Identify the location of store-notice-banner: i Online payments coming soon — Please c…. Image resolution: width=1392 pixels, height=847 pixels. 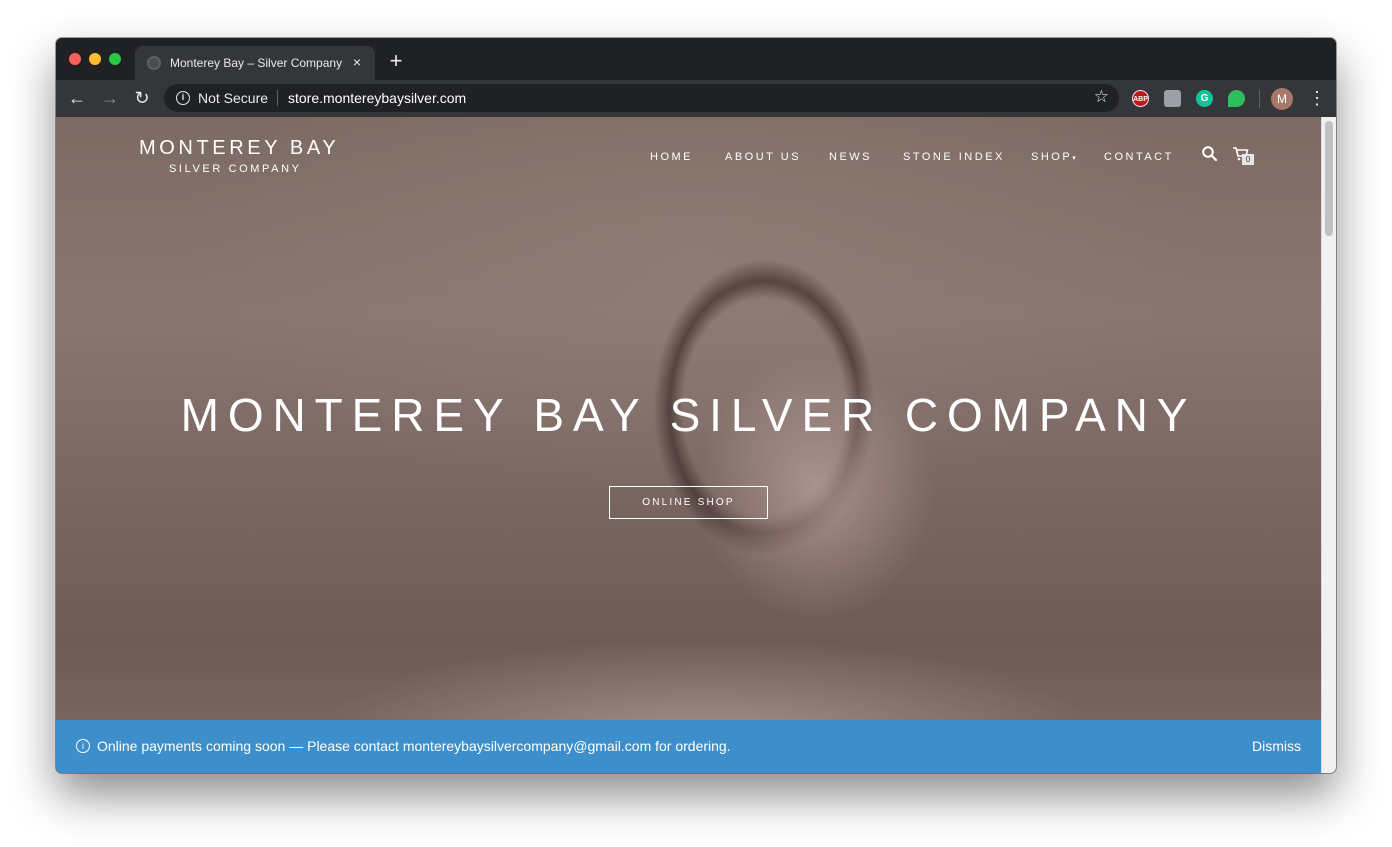
(688, 746).